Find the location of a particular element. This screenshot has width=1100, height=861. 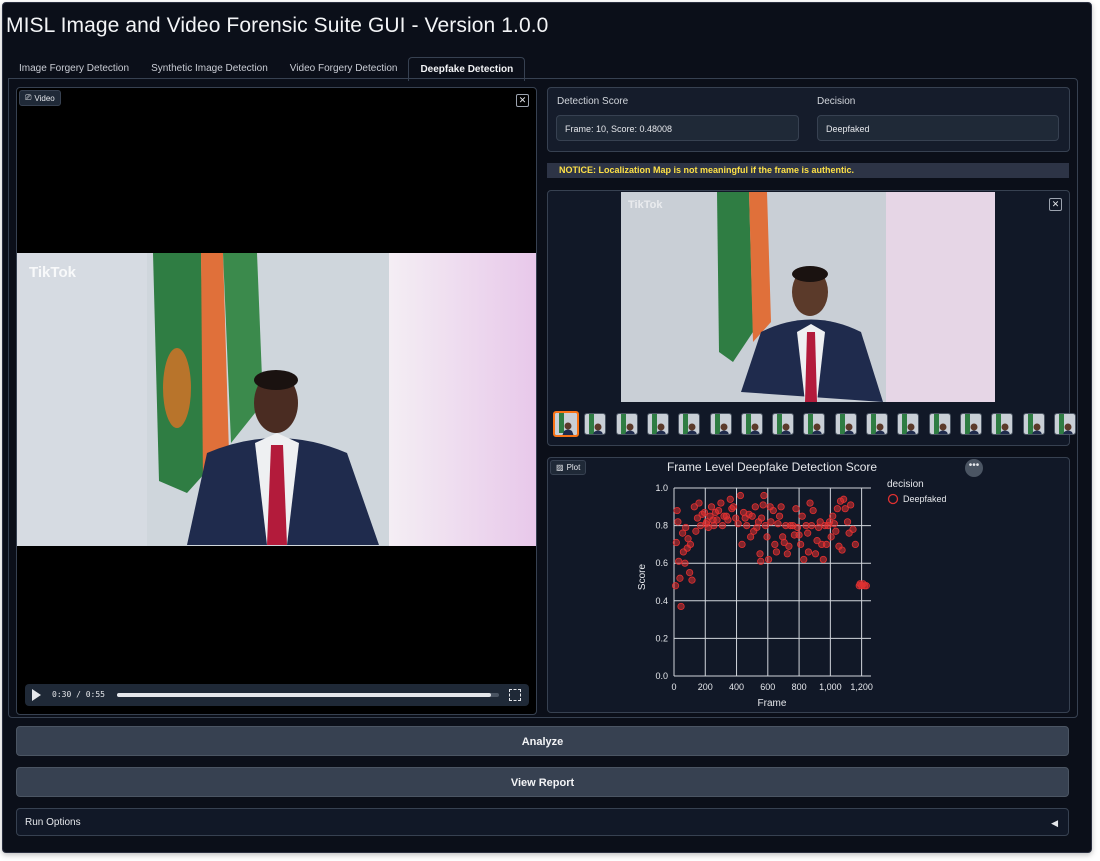

clear-gallery-button: ✕ is located at coordinates (1055, 204).